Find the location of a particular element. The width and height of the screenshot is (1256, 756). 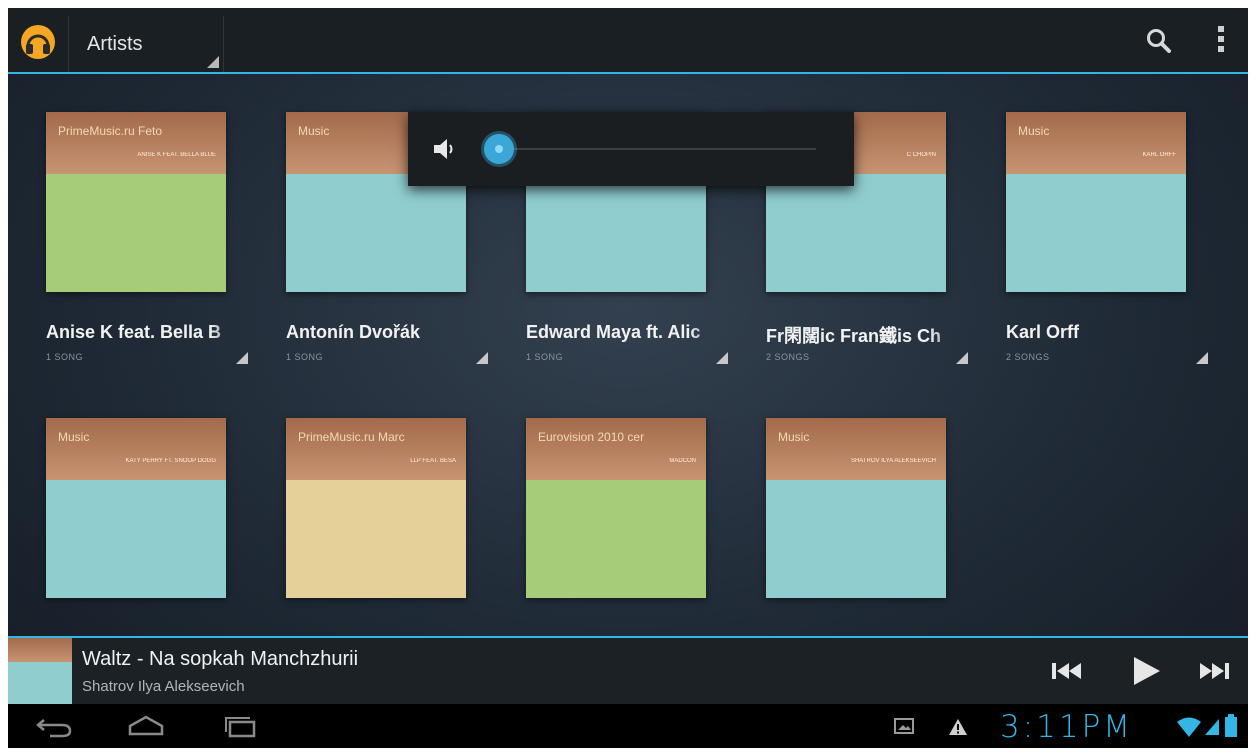

album-art-banner: Eurovision 2010 cer MADCON is located at coordinates (616, 449).